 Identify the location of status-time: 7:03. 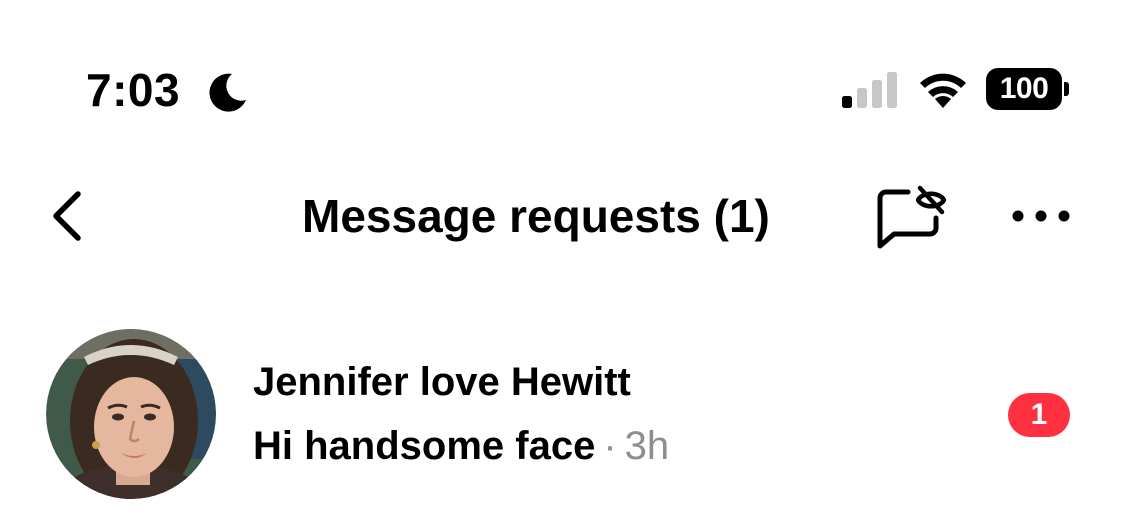
(133, 90).